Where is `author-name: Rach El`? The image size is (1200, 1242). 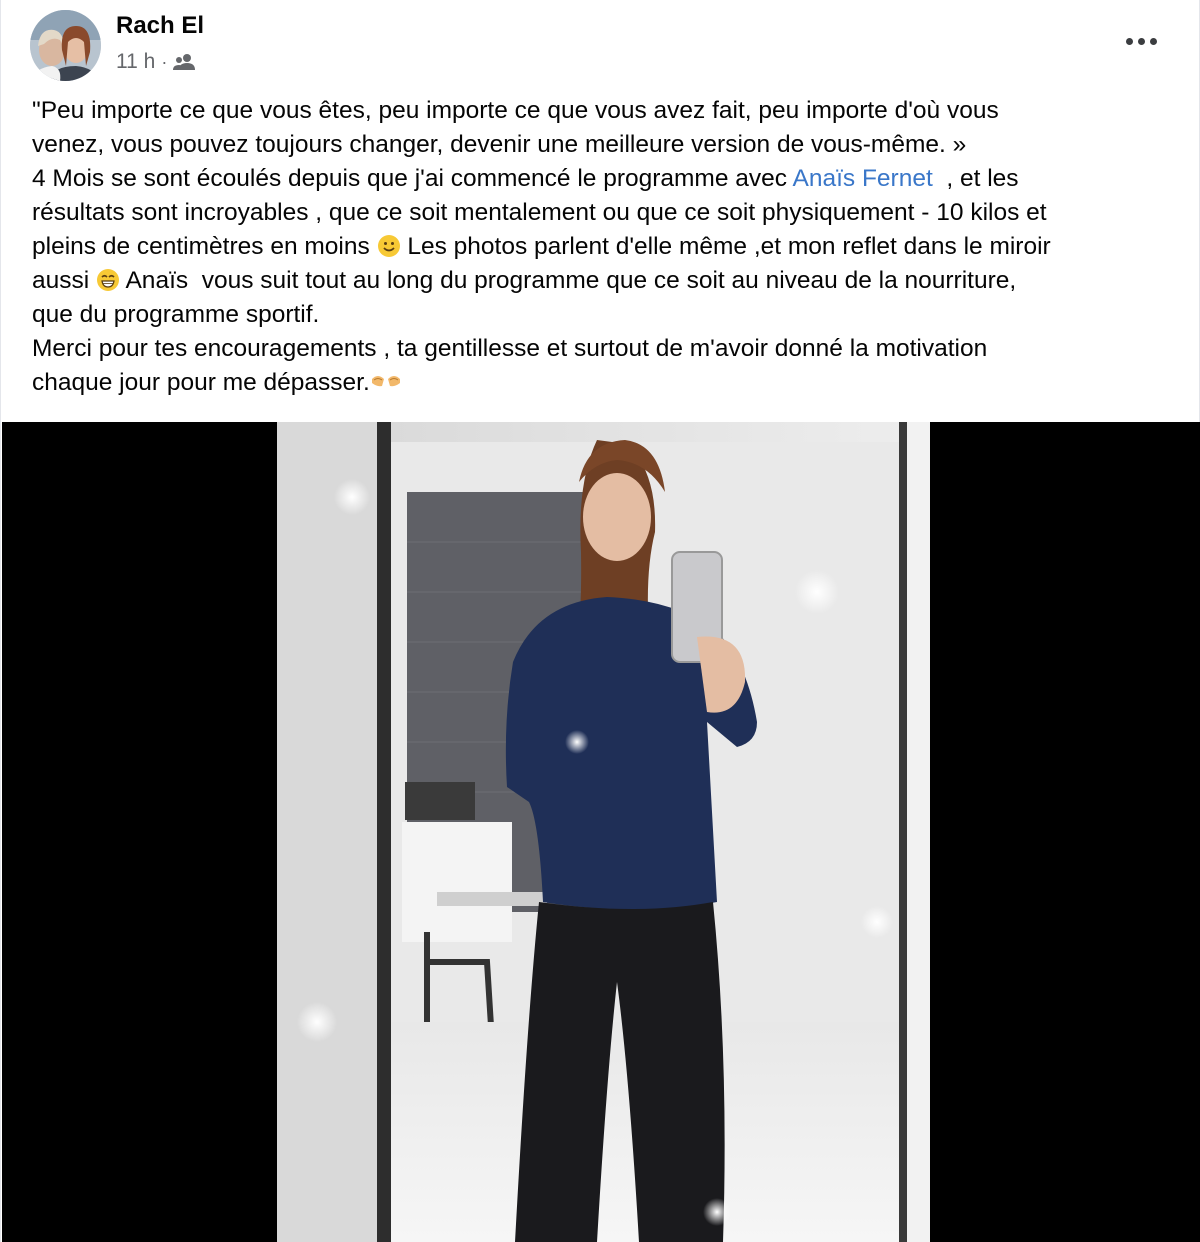
author-name: Rach El is located at coordinates (160, 26).